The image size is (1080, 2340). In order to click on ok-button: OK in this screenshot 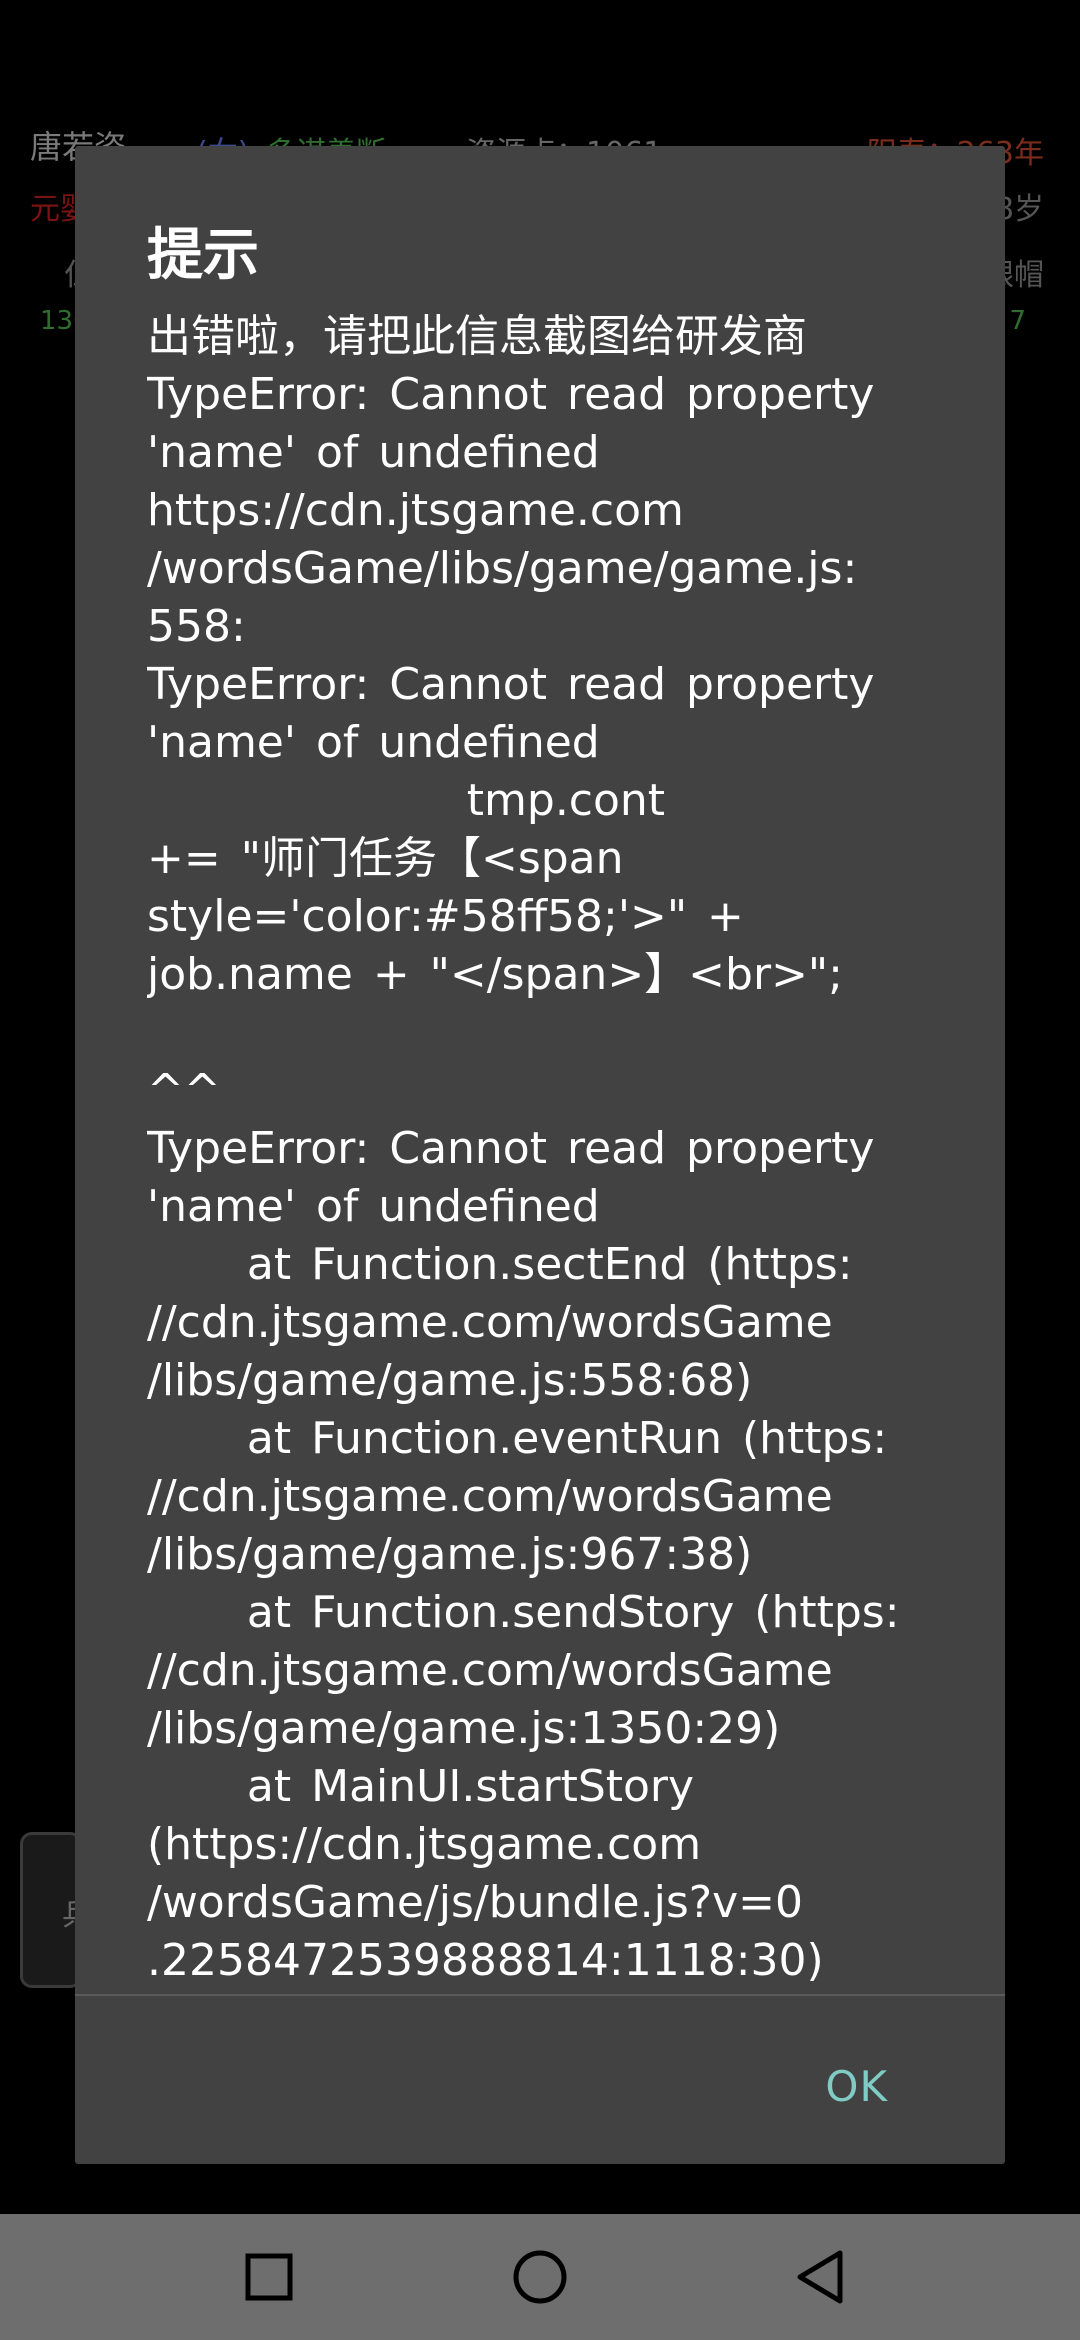, I will do `click(856, 2086)`.